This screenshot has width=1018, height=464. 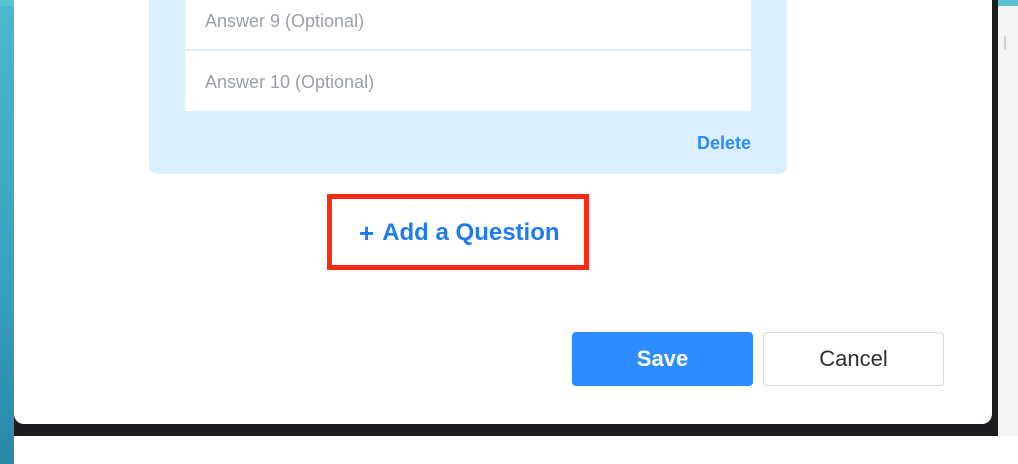 What do you see at coordinates (662, 359) in the screenshot?
I see `save-button: Save` at bounding box center [662, 359].